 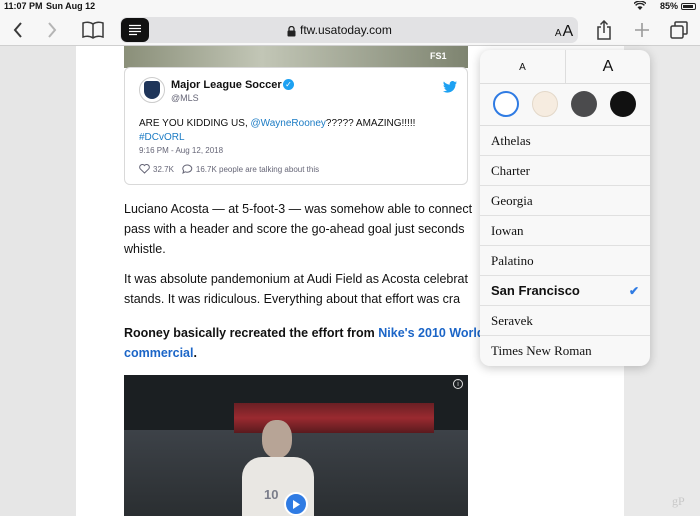 What do you see at coordinates (144, 169) in the screenshot?
I see `heart-icon` at bounding box center [144, 169].